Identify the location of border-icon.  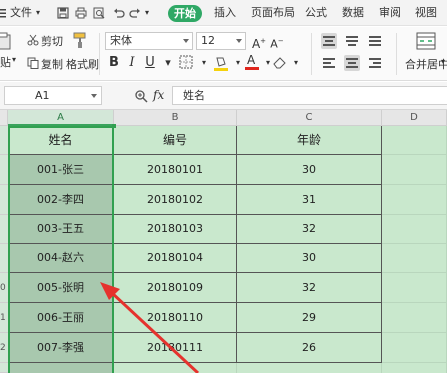
(186, 63).